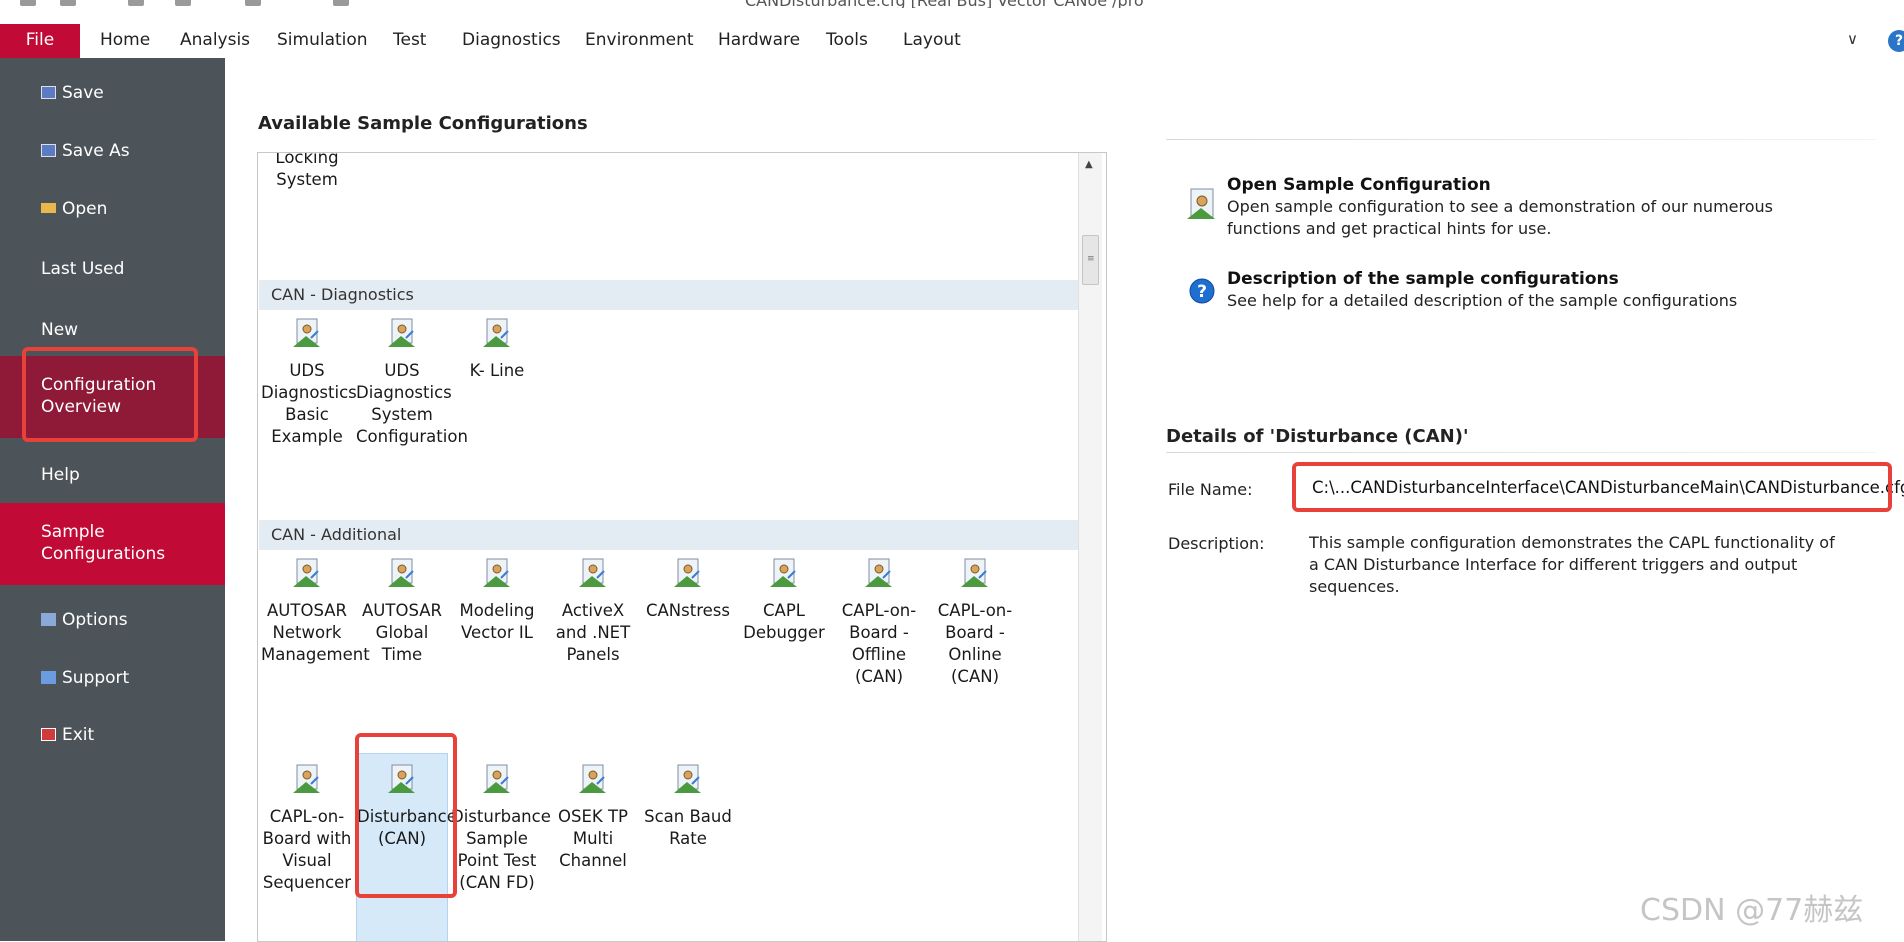  I want to click on config-item: CAPL-on-Board with Visual Sequencer, so click(307, 829).